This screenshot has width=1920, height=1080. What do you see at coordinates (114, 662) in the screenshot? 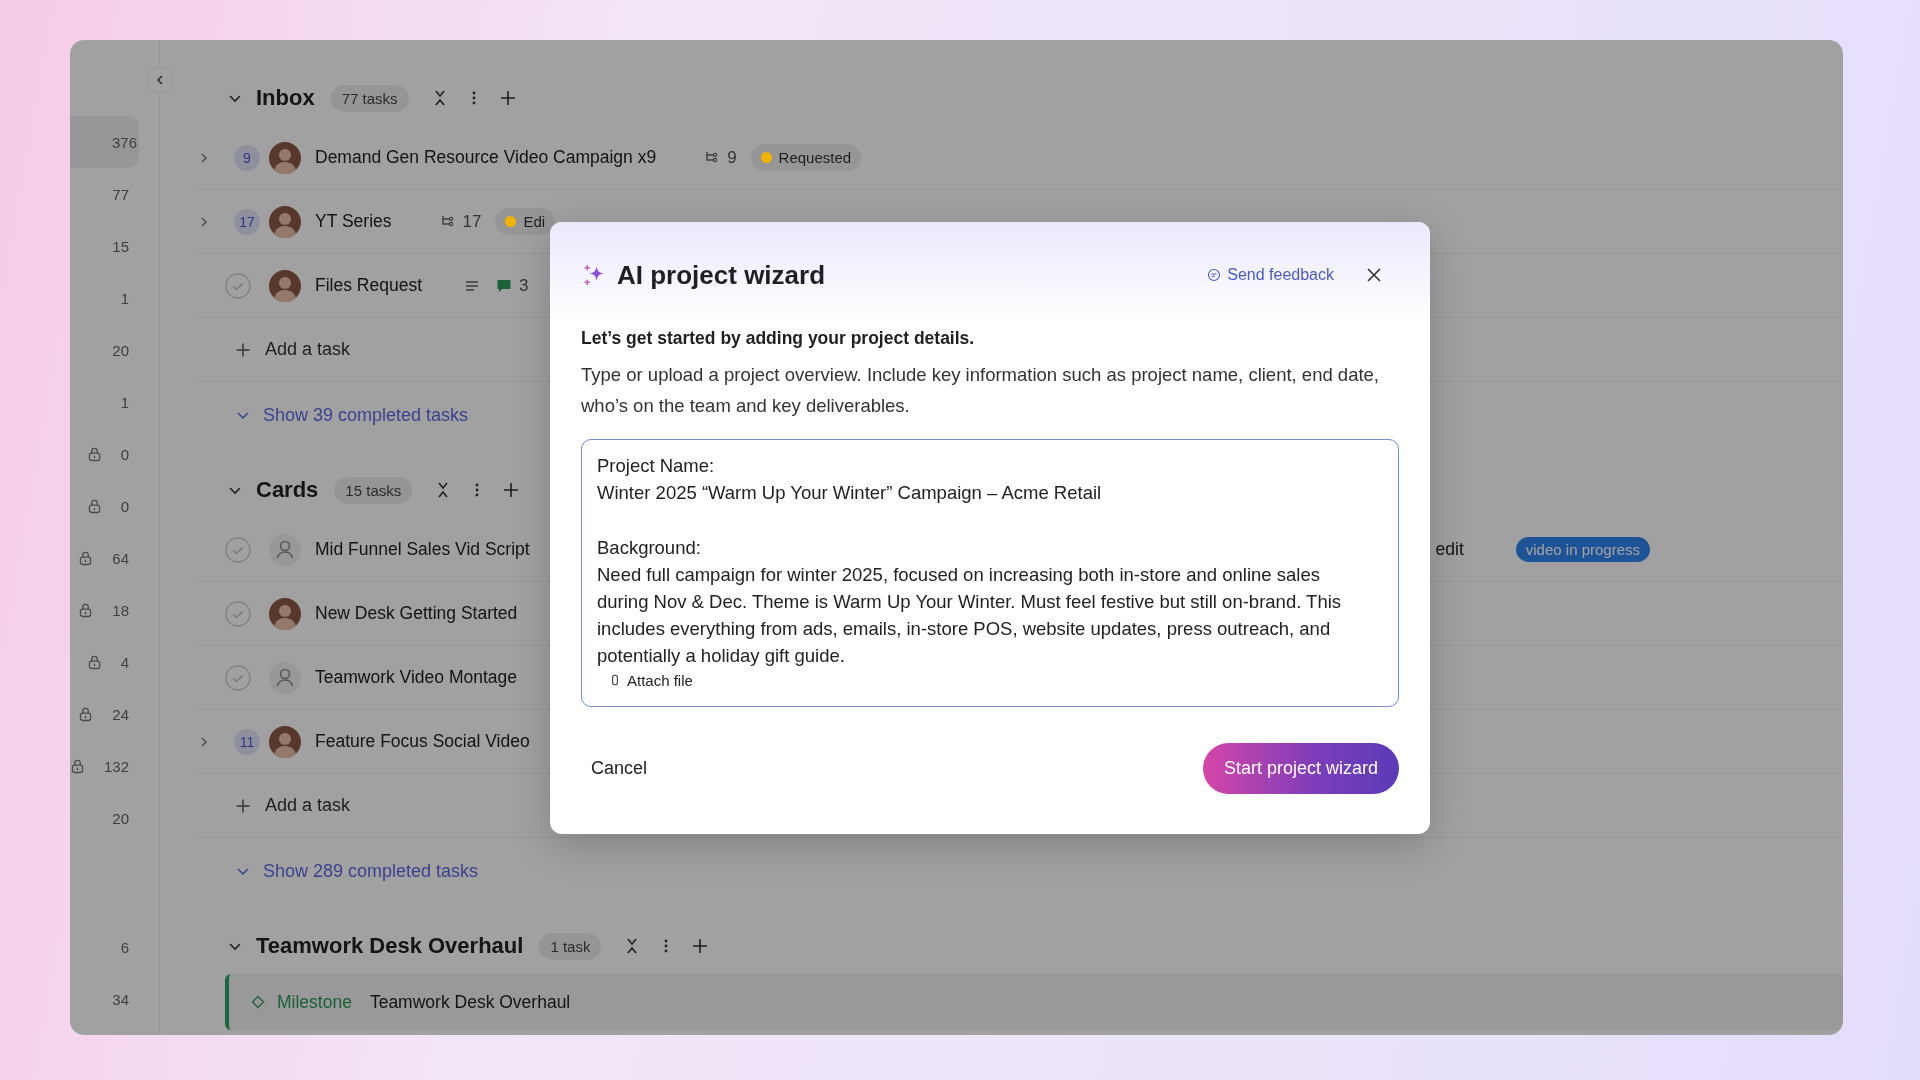
I see `project-count: 4` at bounding box center [114, 662].